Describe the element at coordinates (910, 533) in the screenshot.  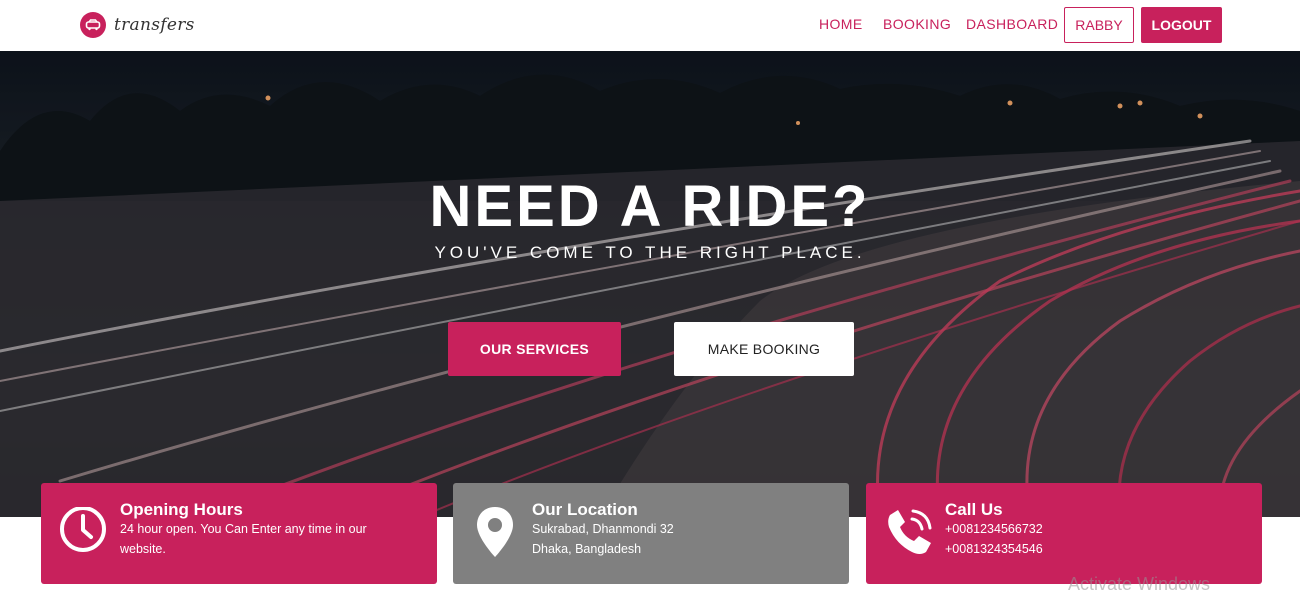
I see `phone-icon` at that location.